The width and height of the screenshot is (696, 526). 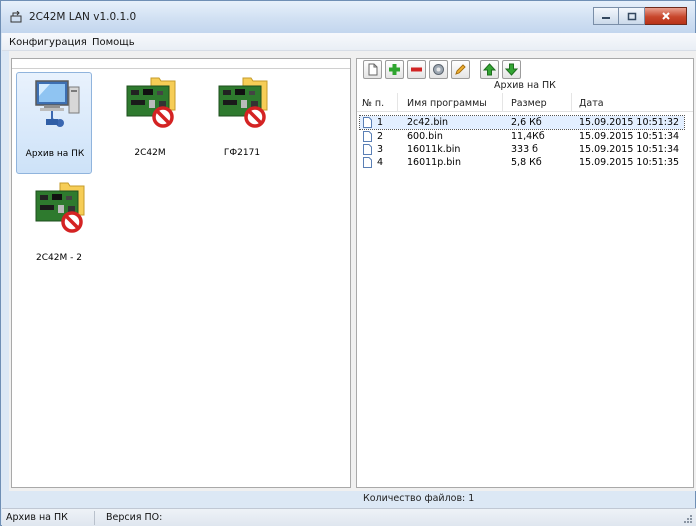 What do you see at coordinates (428, 122) in the screenshot?
I see `file-name: 2c42.bin` at bounding box center [428, 122].